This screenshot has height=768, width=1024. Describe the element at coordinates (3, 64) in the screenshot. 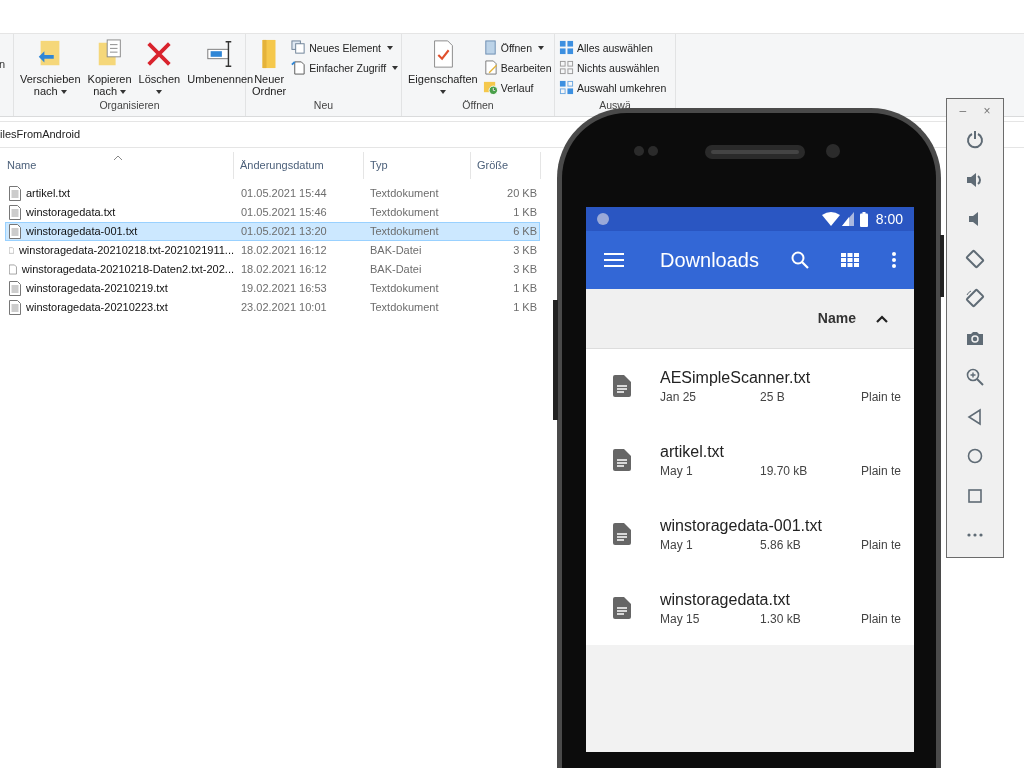

I see `ribbon-label: n` at that location.